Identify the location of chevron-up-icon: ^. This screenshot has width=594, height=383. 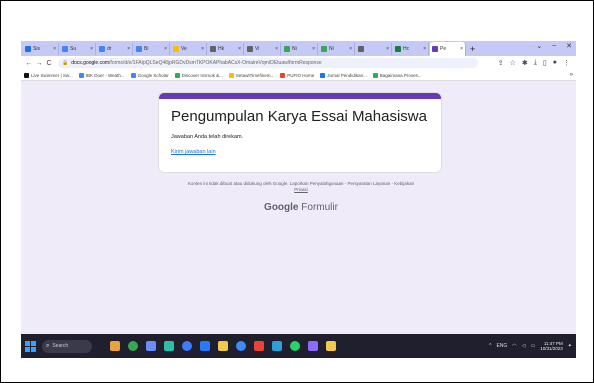
(490, 346).